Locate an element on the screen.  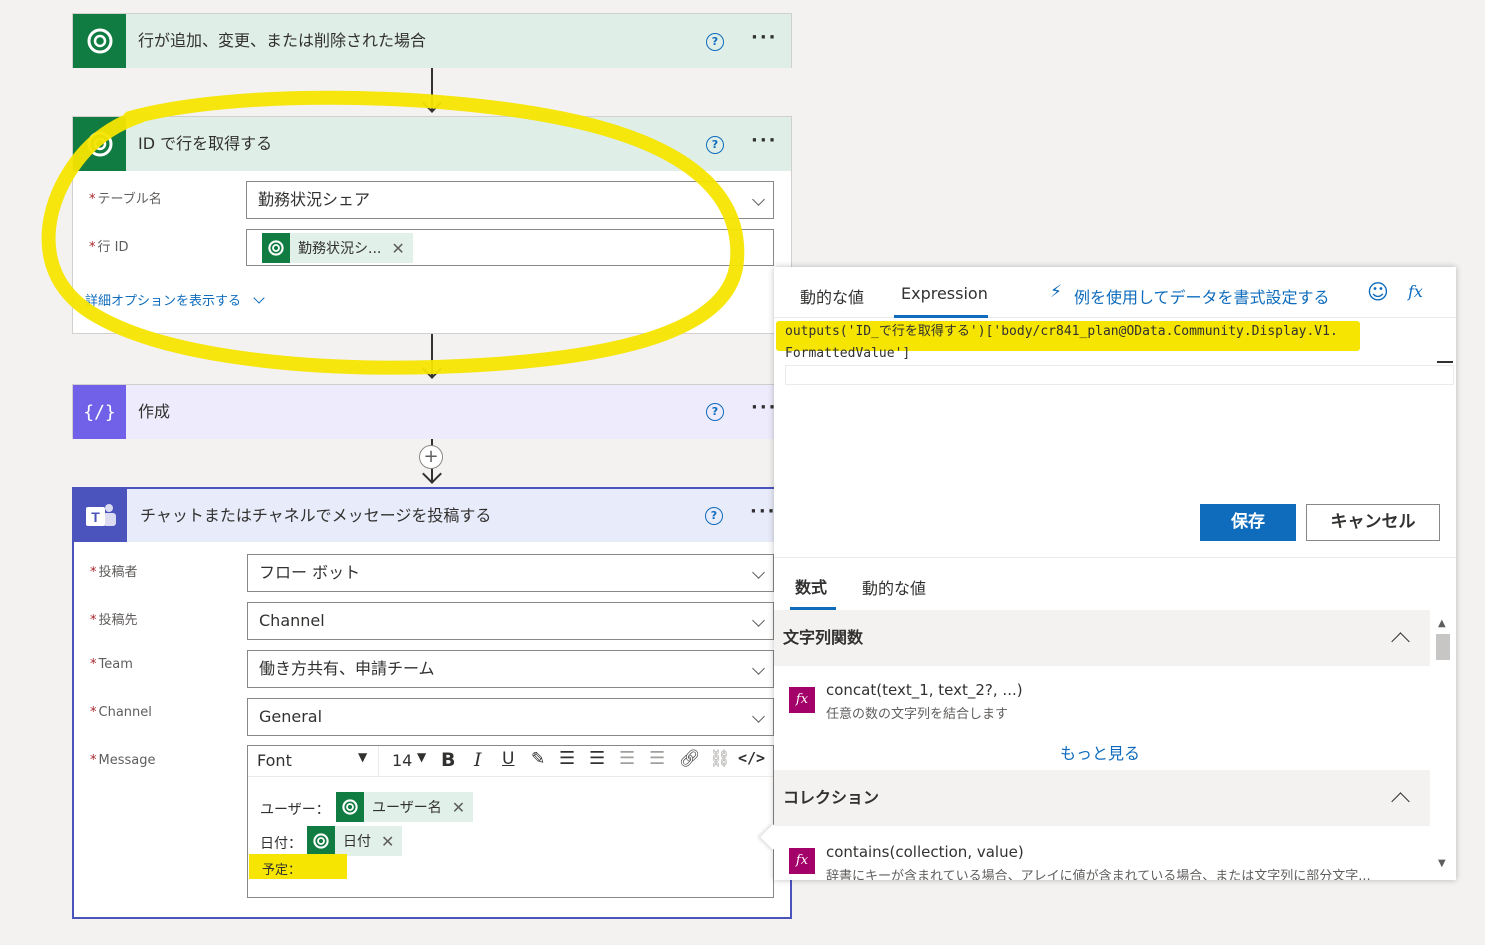
expression-input-line is located at coordinates (1119, 375).